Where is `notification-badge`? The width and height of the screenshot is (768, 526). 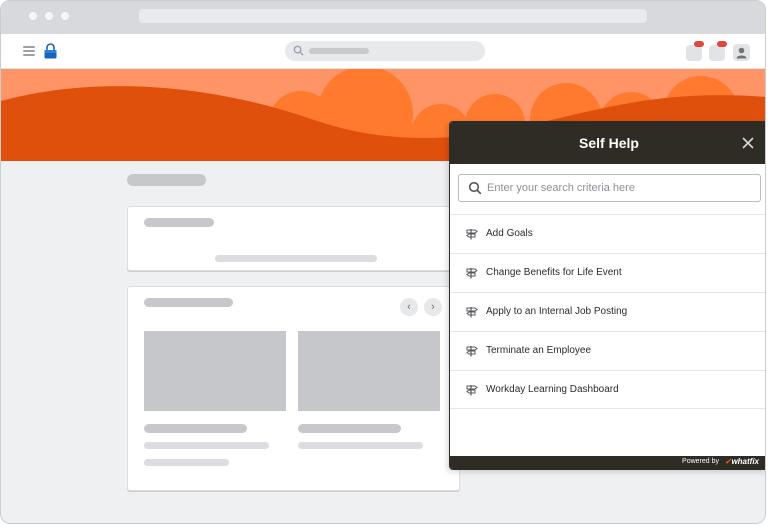
notification-badge is located at coordinates (699, 44).